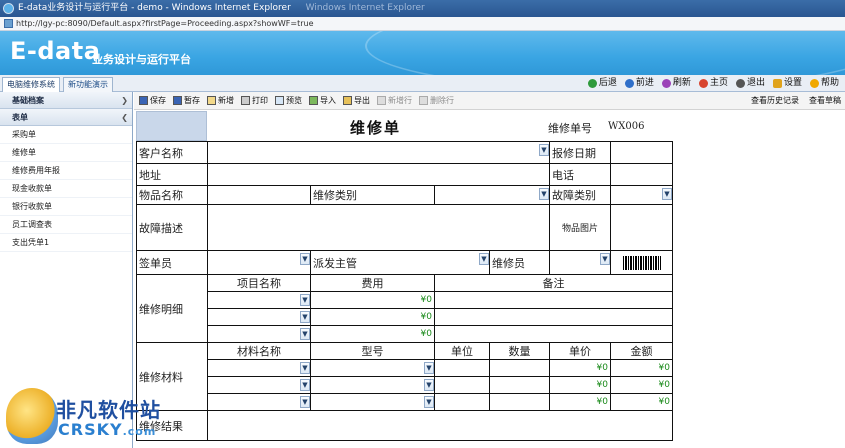 The width and height of the screenshot is (845, 448). Describe the element at coordinates (519, 262) in the screenshot. I see `repairer-label-cell: 维修员` at that location.